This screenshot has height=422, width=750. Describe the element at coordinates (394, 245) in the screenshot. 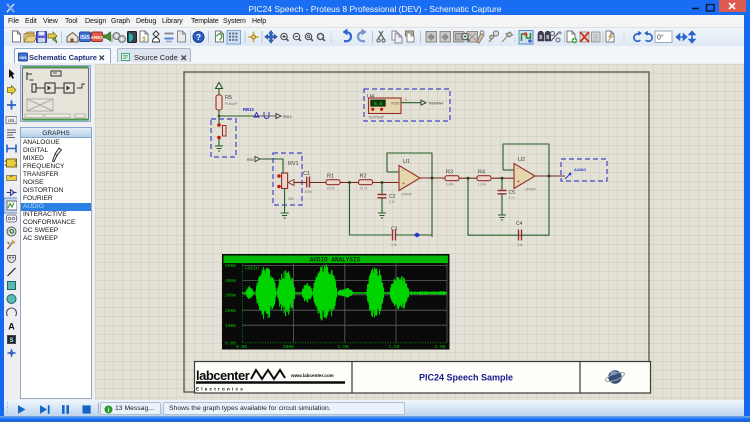

I see `svg-text: 3.3n` at that location.